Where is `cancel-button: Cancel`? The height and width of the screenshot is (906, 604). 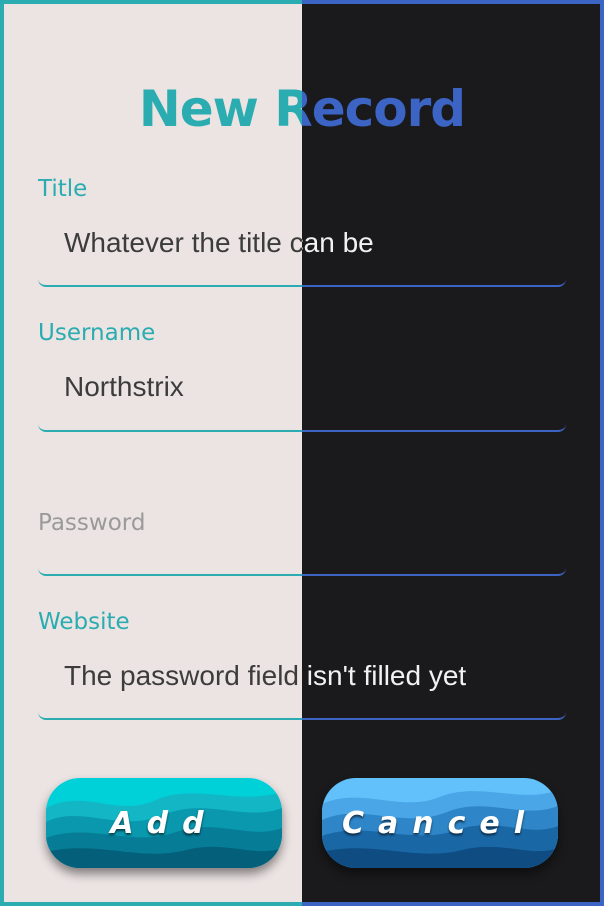
cancel-button: Cancel is located at coordinates (440, 823).